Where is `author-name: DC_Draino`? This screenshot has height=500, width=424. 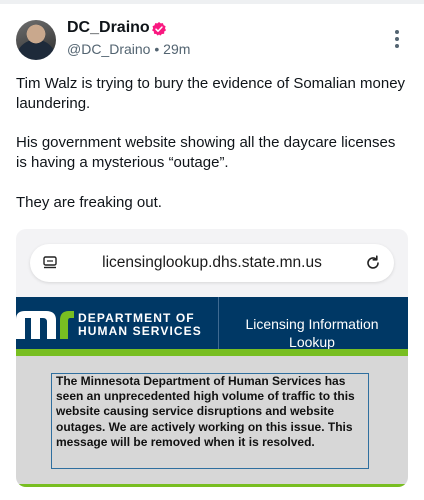
author-name: DC_Draino is located at coordinates (108, 28).